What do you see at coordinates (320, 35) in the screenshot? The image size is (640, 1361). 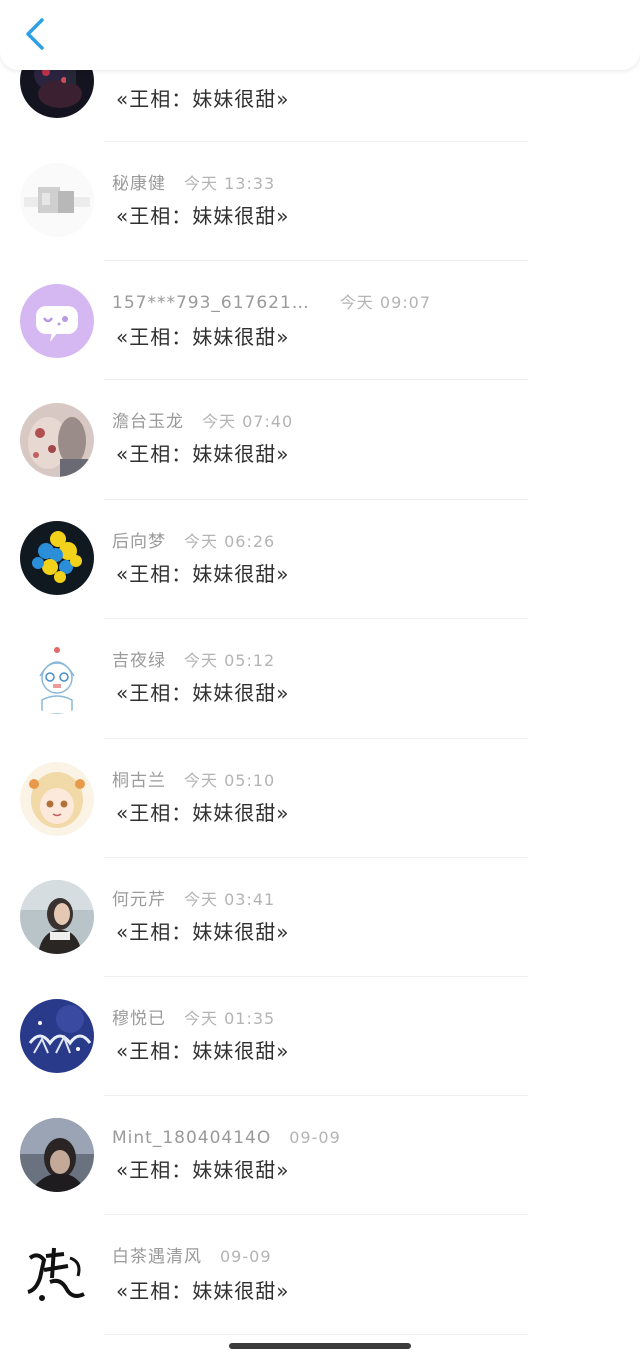 I see `top-bar` at bounding box center [320, 35].